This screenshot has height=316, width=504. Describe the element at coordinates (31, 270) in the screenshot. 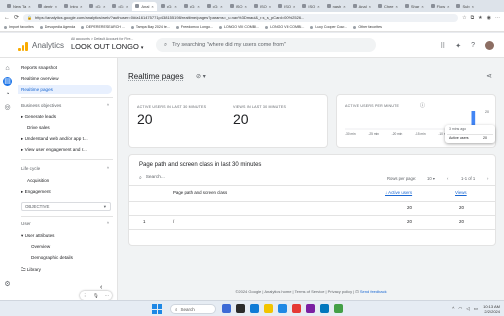

I see `nav-library: 🗀 Library` at that location.